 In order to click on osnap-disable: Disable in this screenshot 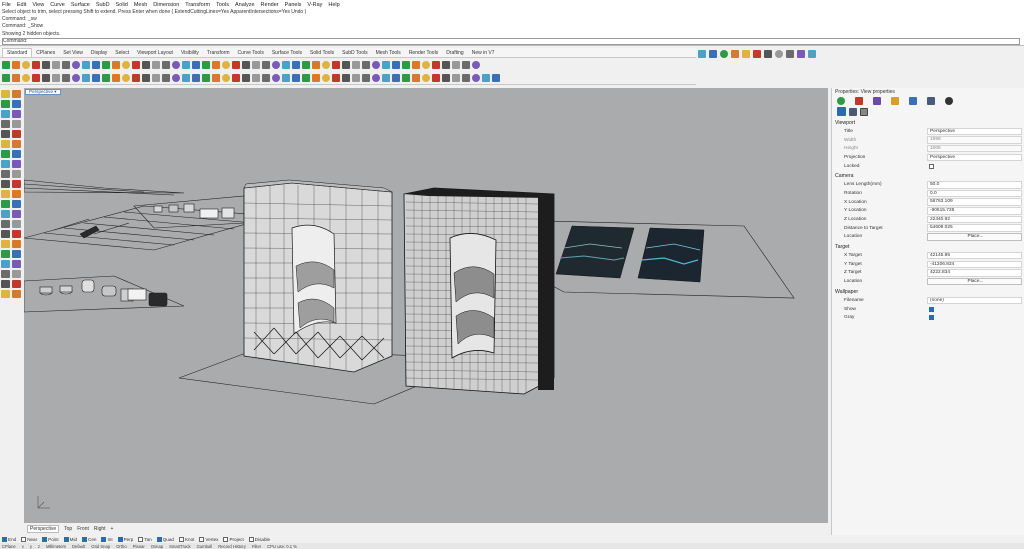, I will do `click(259, 539)`.